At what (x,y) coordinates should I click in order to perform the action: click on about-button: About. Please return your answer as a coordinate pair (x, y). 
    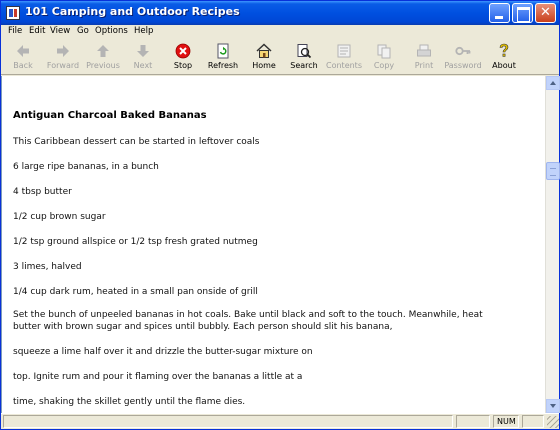
    Looking at the image, I should click on (504, 57).